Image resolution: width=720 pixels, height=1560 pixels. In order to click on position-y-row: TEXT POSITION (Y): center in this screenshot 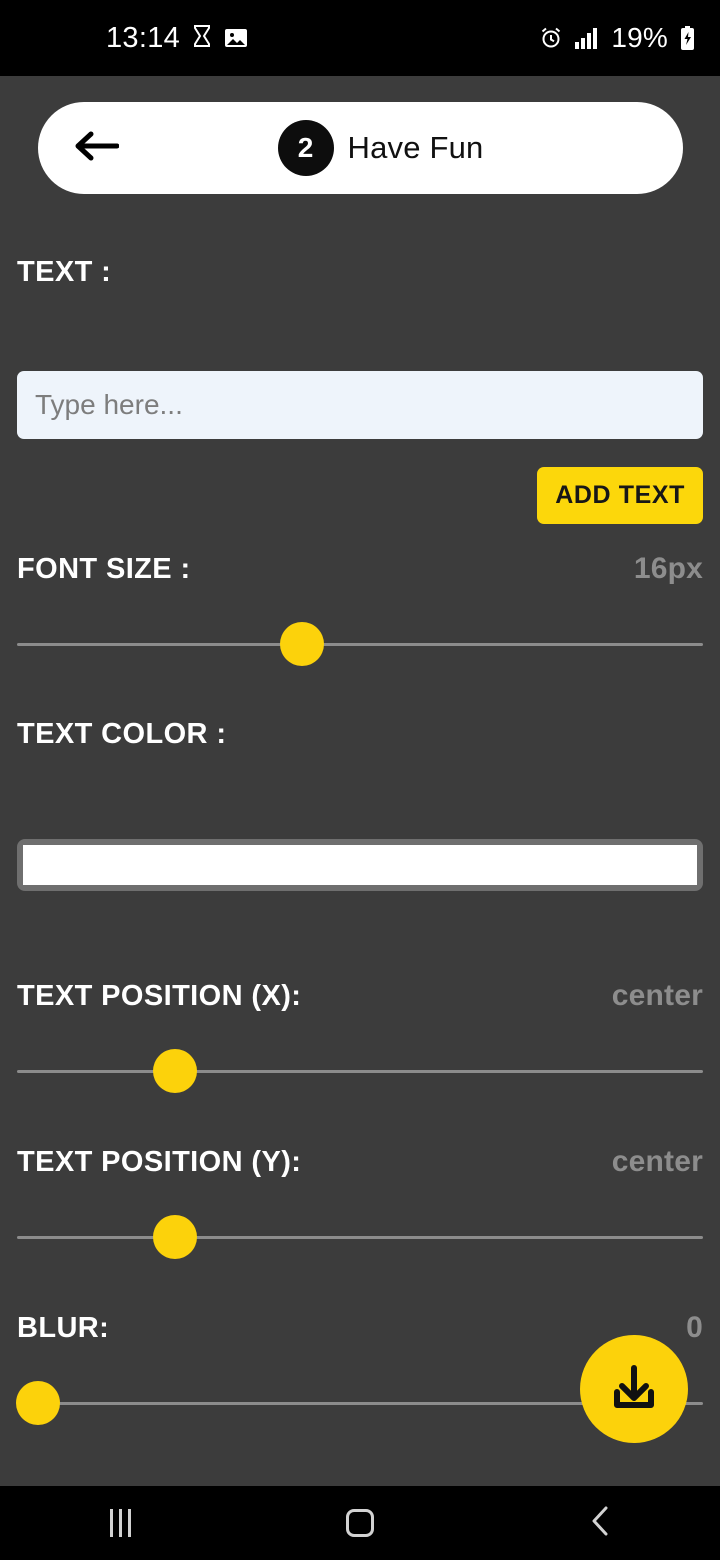, I will do `click(360, 1162)`.